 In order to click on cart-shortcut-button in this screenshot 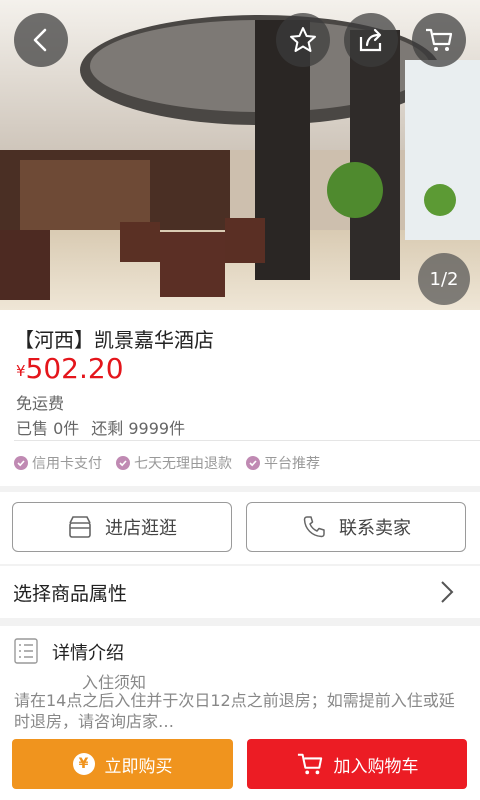, I will do `click(439, 40)`.